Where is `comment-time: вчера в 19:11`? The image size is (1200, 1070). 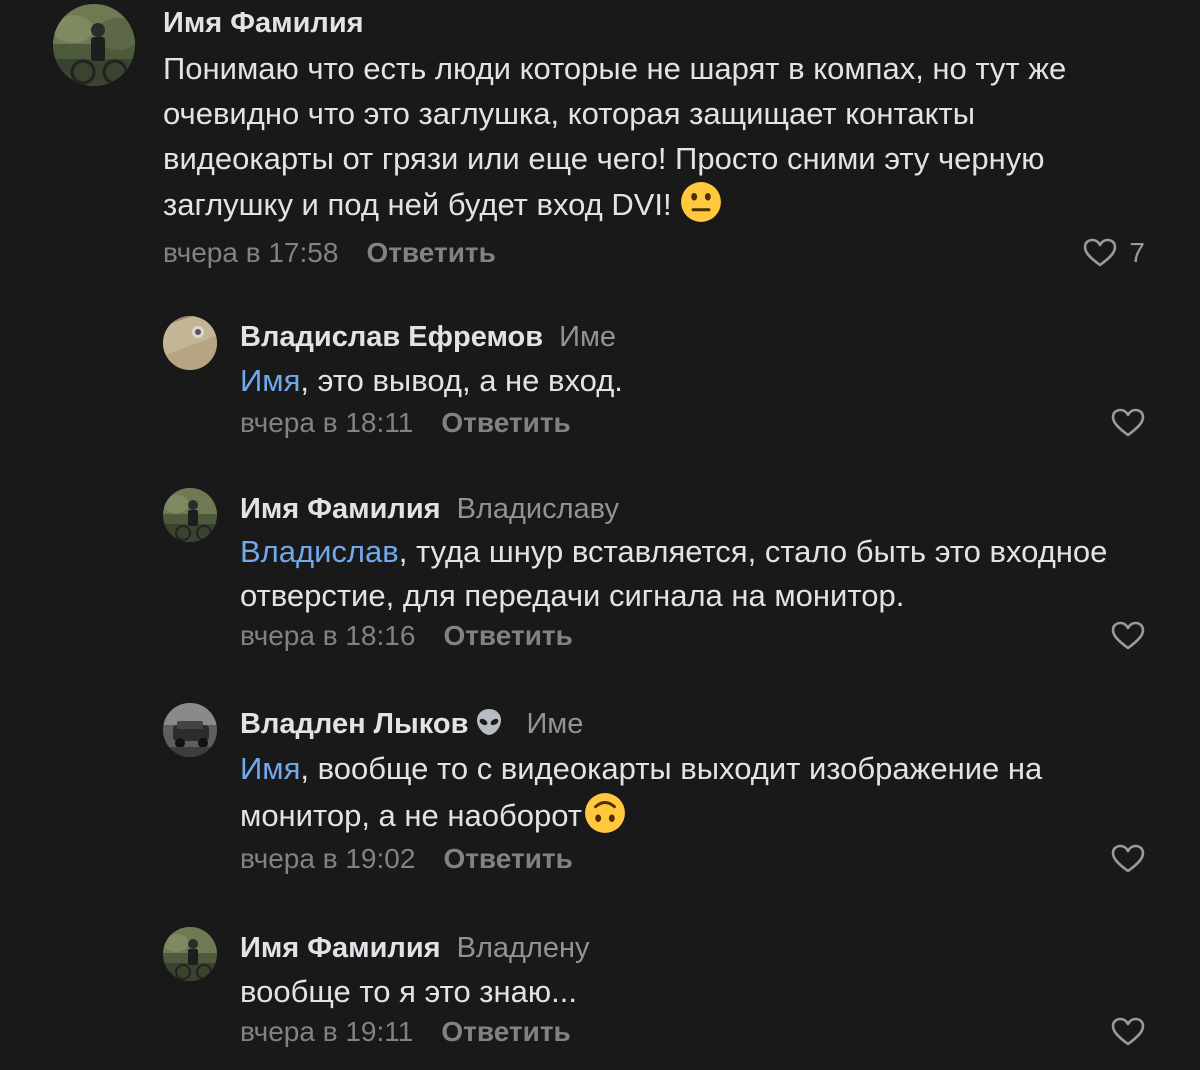
comment-time: вчера в 19:11 is located at coordinates (326, 1031).